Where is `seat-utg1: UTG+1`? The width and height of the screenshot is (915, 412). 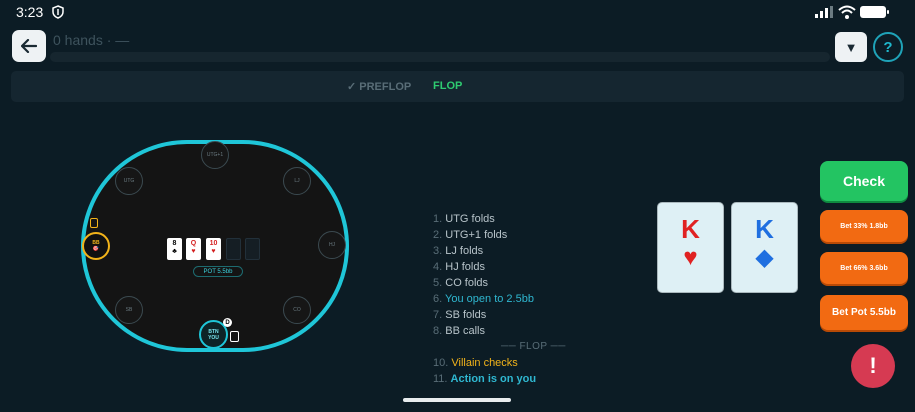
seat-utg1: UTG+1 is located at coordinates (215, 155).